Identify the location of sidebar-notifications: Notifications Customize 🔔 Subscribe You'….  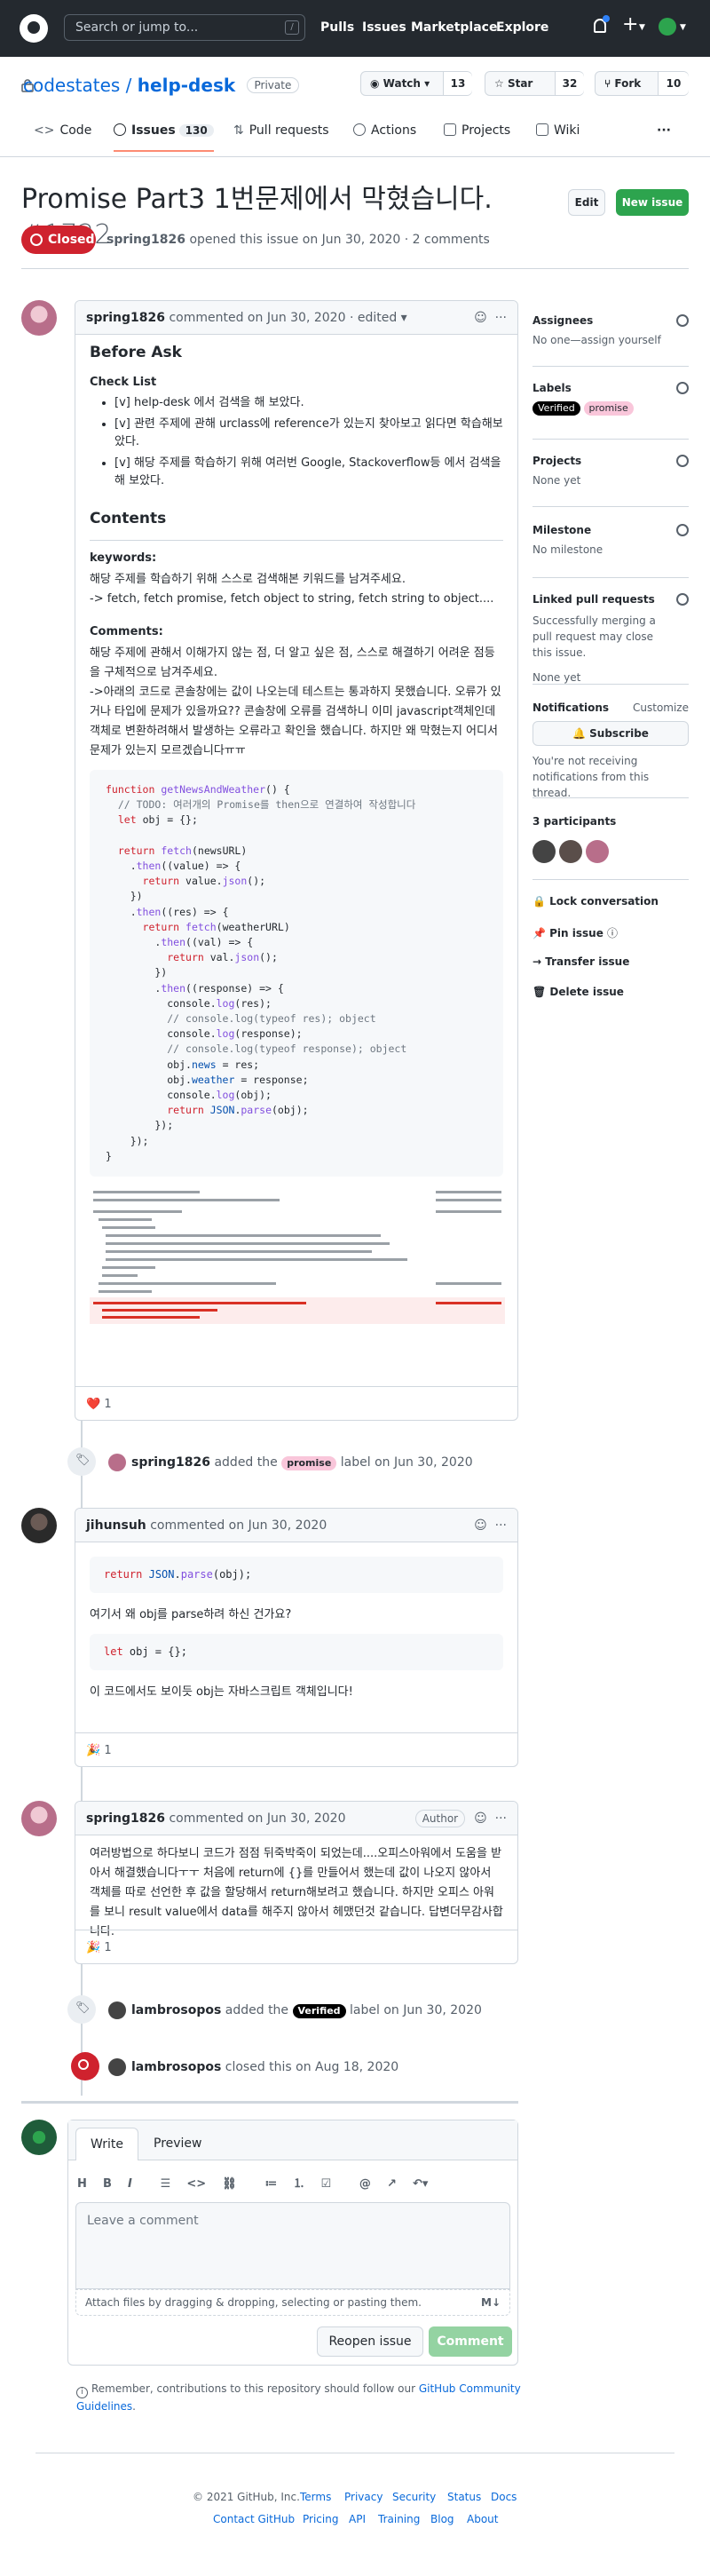
(610, 750).